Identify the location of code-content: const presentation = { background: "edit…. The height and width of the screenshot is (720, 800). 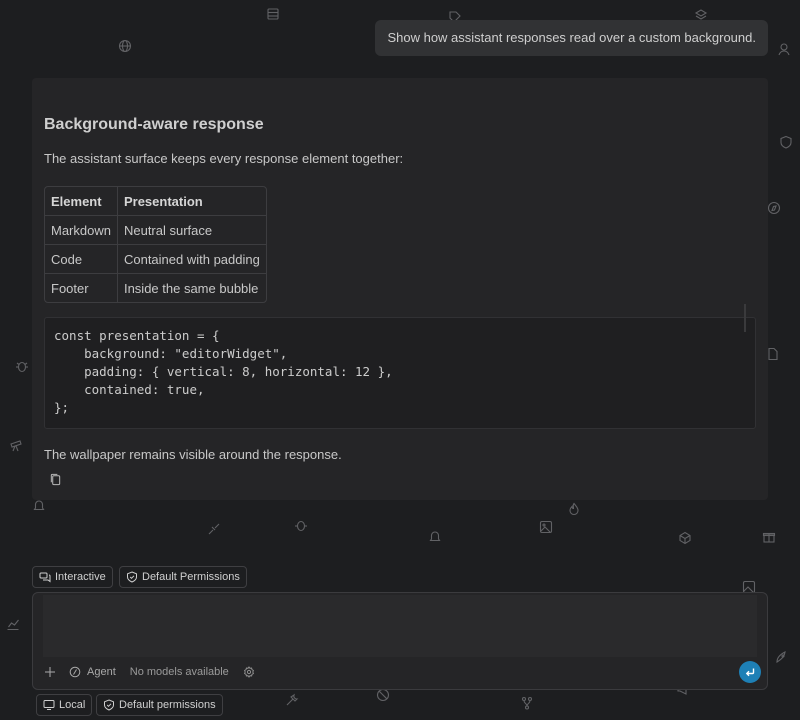
(223, 371).